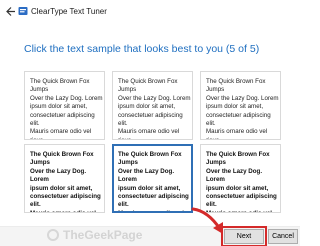 The height and width of the screenshot is (246, 320). Describe the element at coordinates (69, 11) in the screenshot. I see `window-title: ClearType Text Tuner` at that location.